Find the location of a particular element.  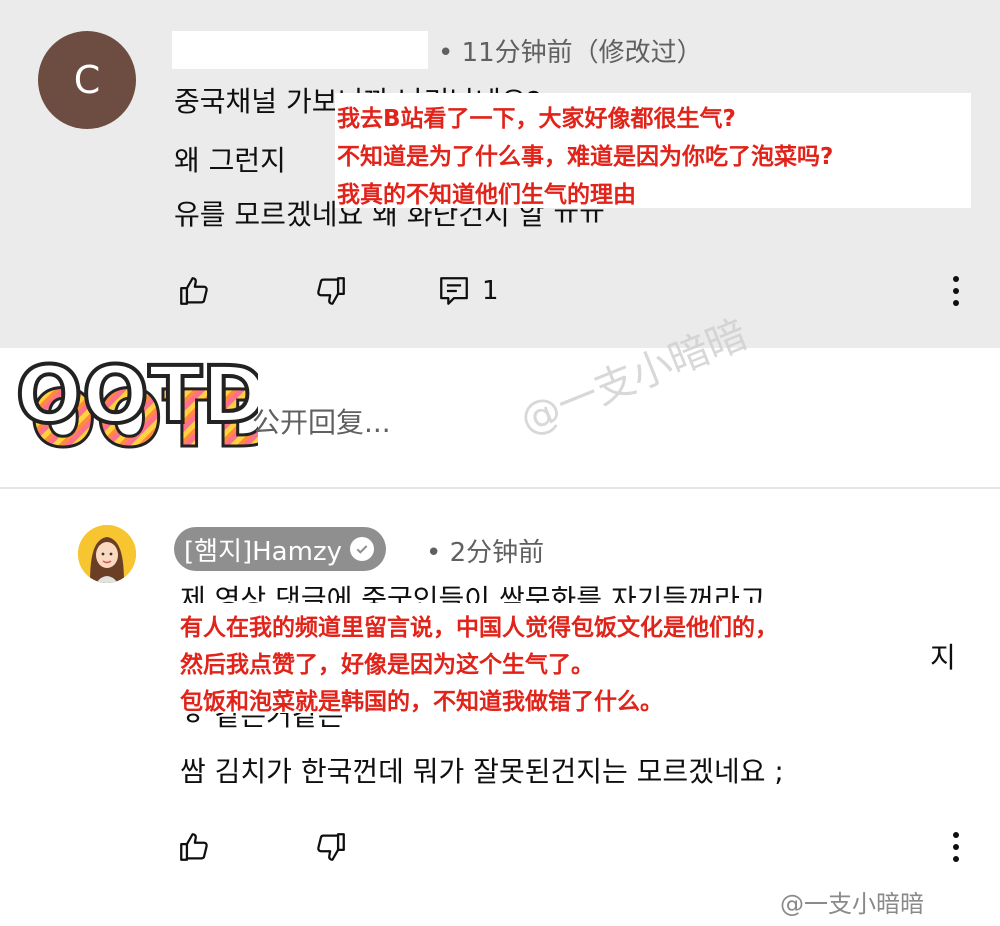

translation-line: 我真的不知道他们生气的理由 is located at coordinates (486, 195).